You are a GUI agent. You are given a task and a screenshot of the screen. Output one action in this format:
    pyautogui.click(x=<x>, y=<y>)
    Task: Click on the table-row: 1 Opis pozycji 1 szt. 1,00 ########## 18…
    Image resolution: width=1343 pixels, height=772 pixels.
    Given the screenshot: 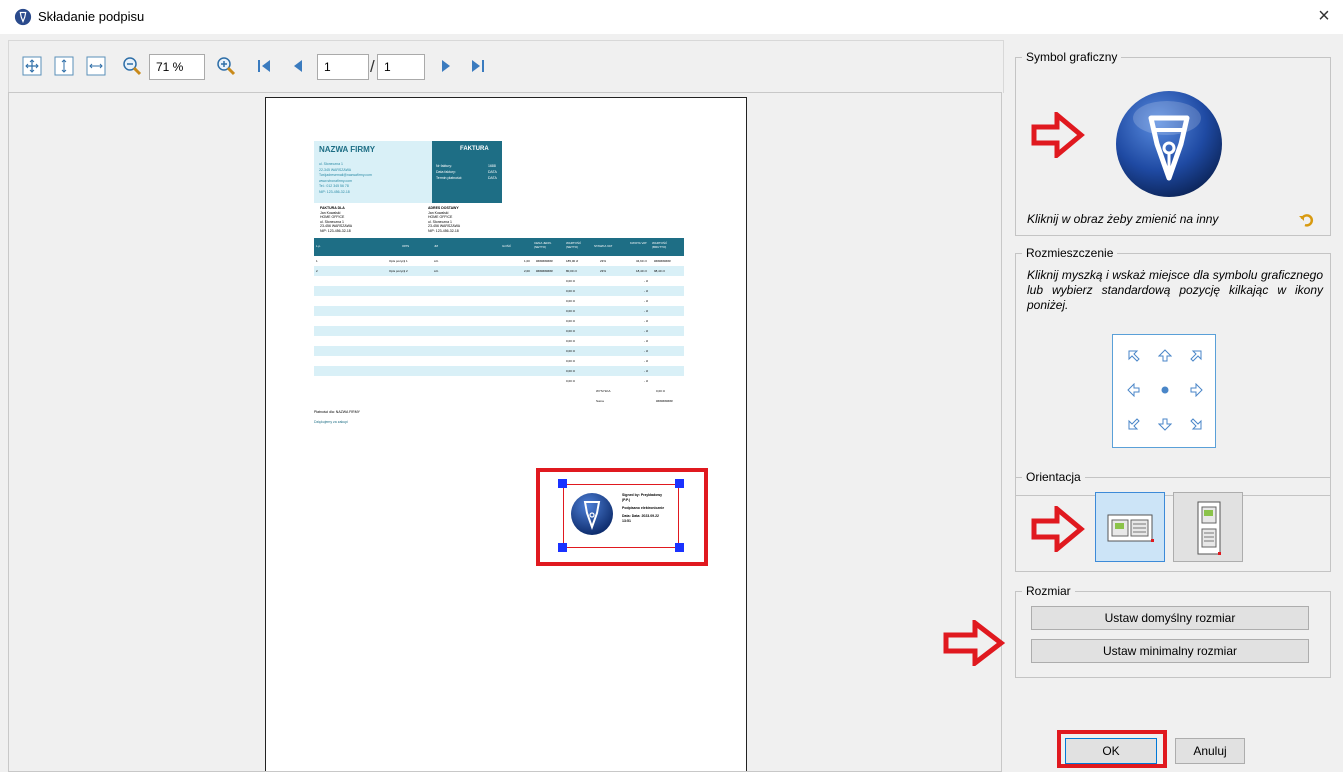 What is the action you would take?
    pyautogui.click(x=493, y=261)
    